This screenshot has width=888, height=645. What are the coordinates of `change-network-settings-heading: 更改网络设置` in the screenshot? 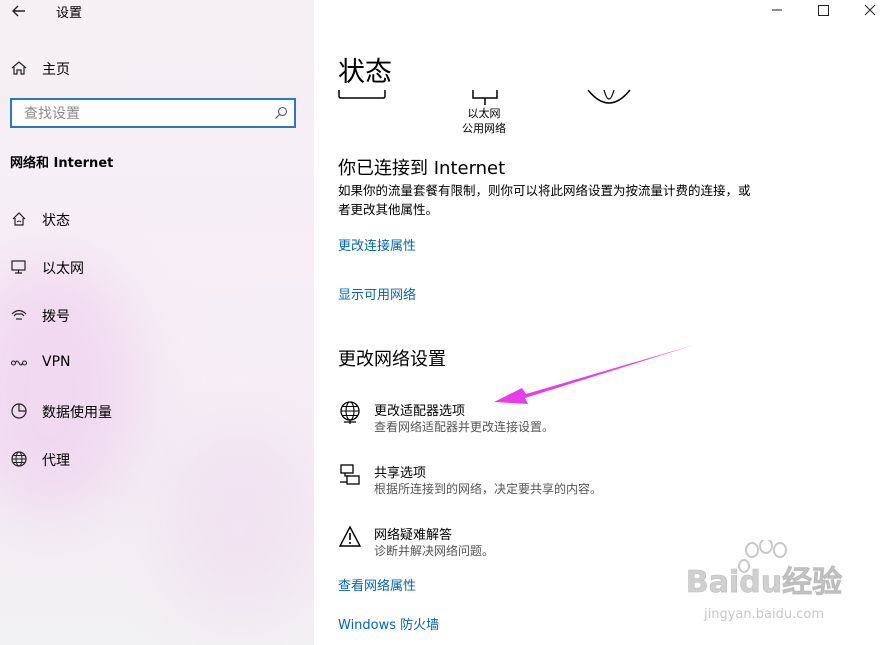 It's located at (392, 359).